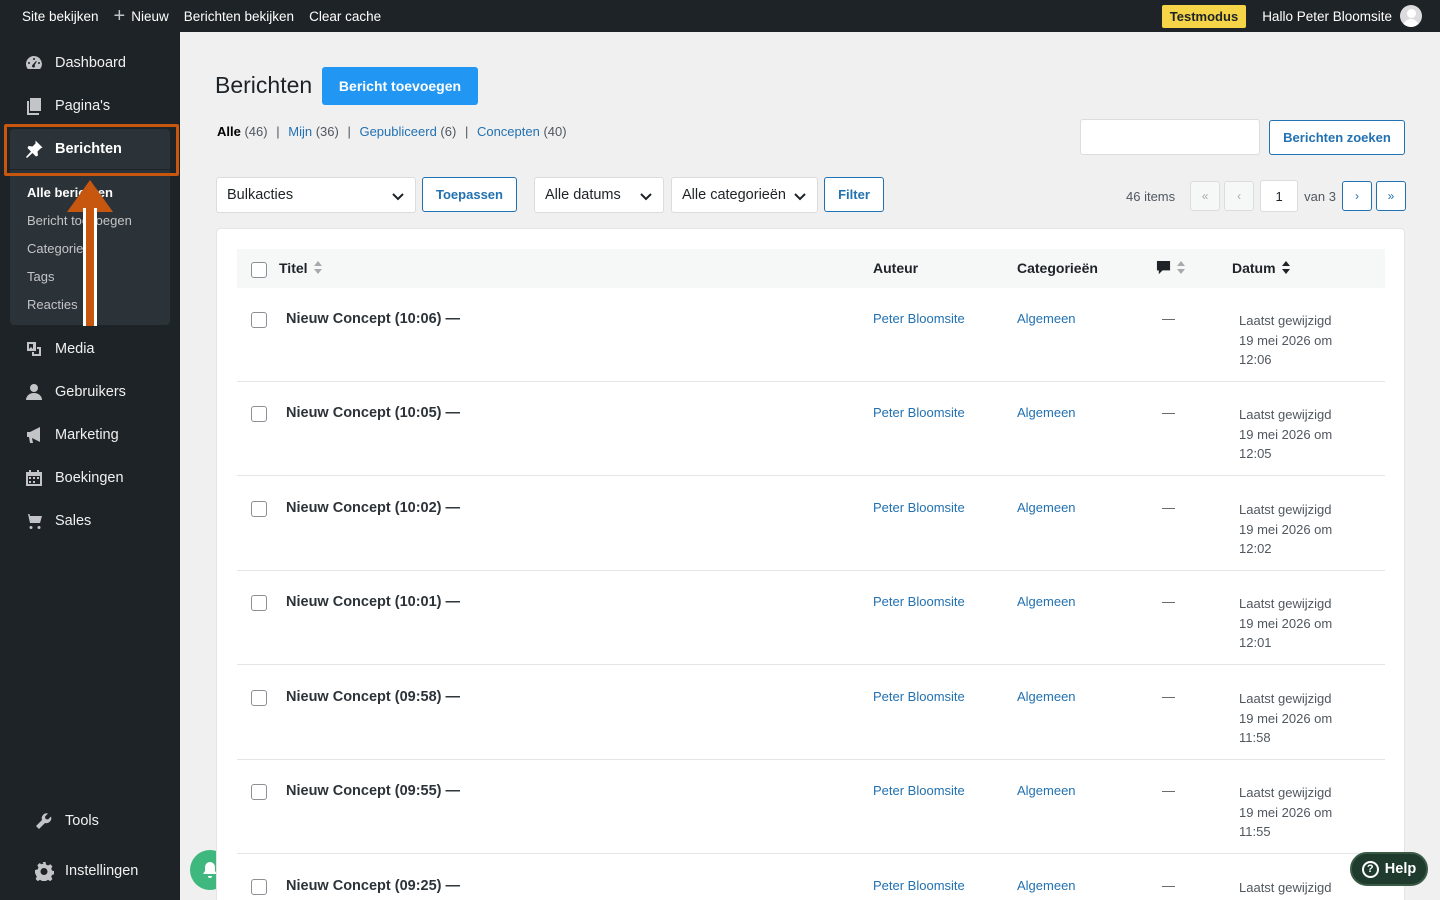 This screenshot has height=900, width=1440. I want to click on sidebar-item-settings: Instellingen, so click(90, 871).